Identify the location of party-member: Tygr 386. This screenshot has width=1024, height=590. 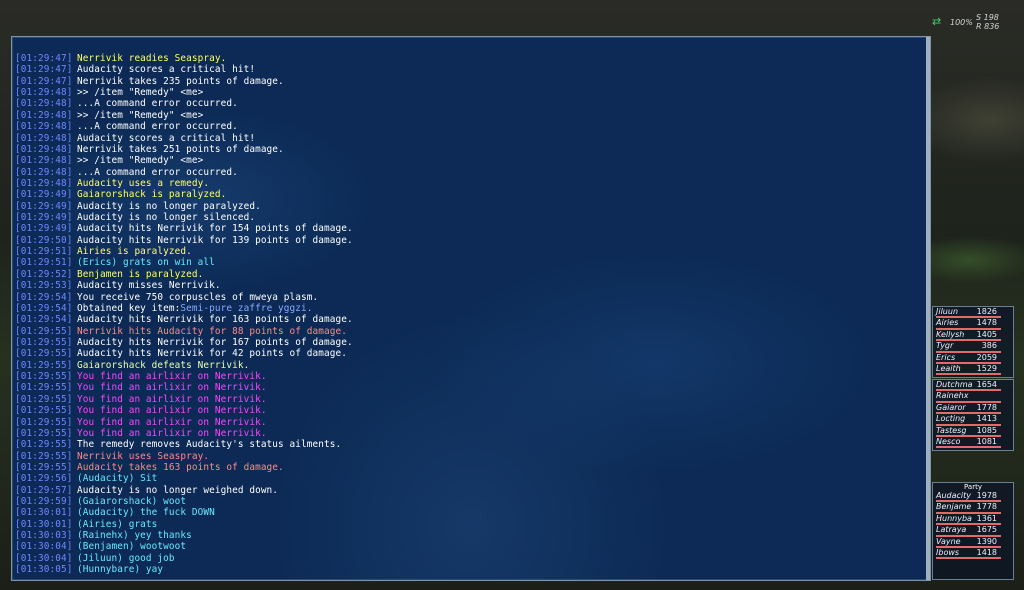
(973, 347).